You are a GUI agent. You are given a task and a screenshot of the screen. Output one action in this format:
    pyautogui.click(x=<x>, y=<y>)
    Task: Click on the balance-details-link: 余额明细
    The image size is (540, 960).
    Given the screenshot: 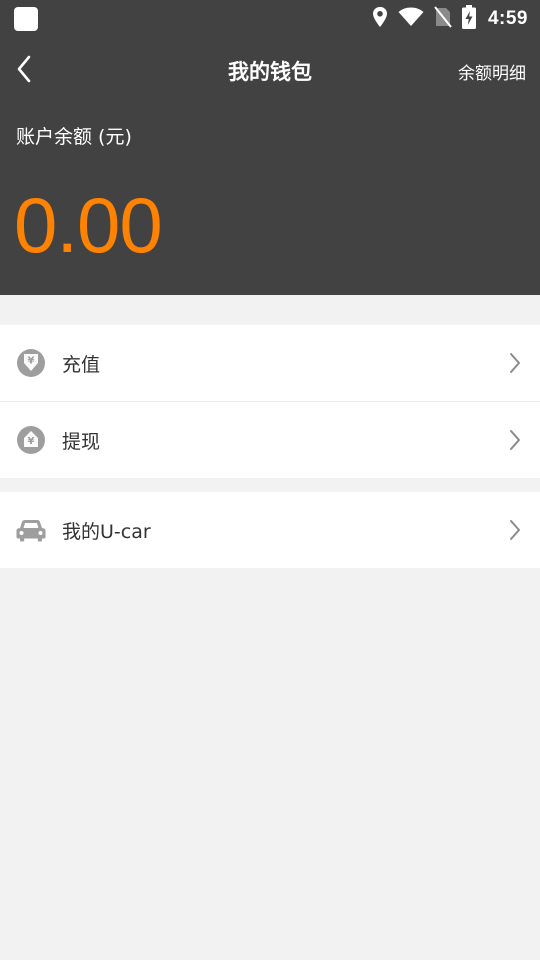 What is the action you would take?
    pyautogui.click(x=492, y=71)
    